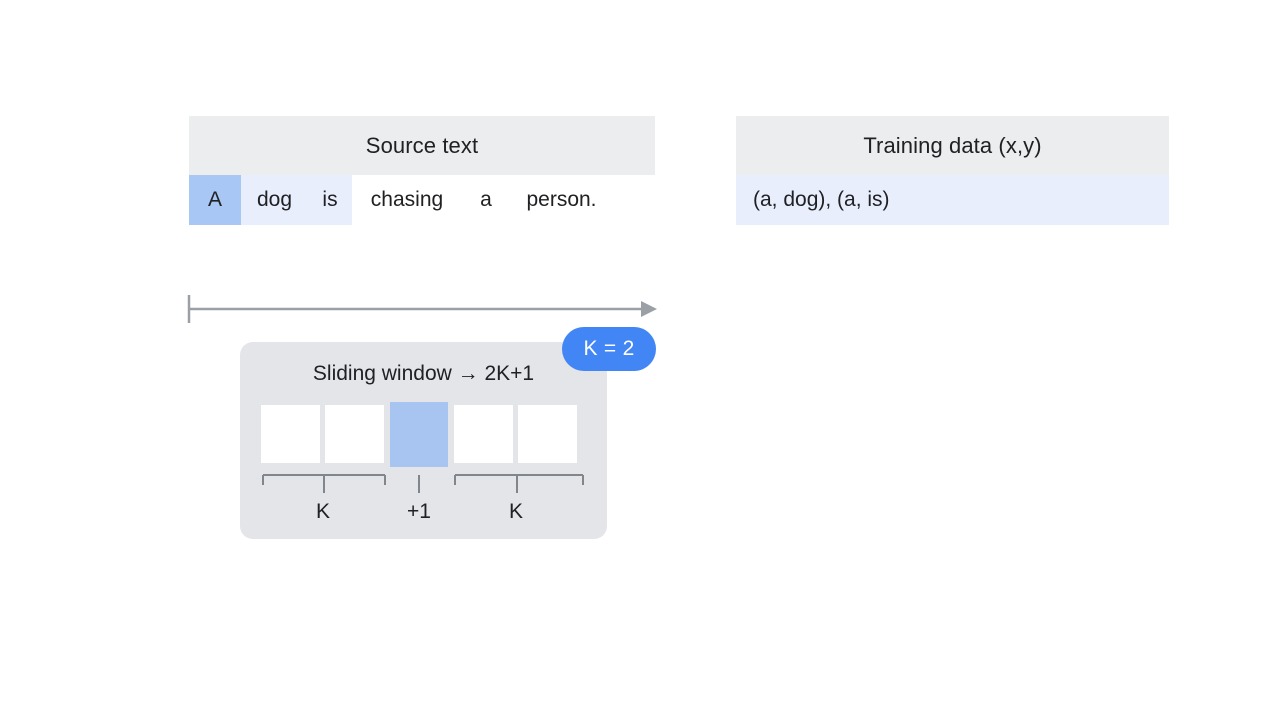 This screenshot has width=1280, height=720. I want to click on scan-direction-arrow-icon, so click(422, 309).